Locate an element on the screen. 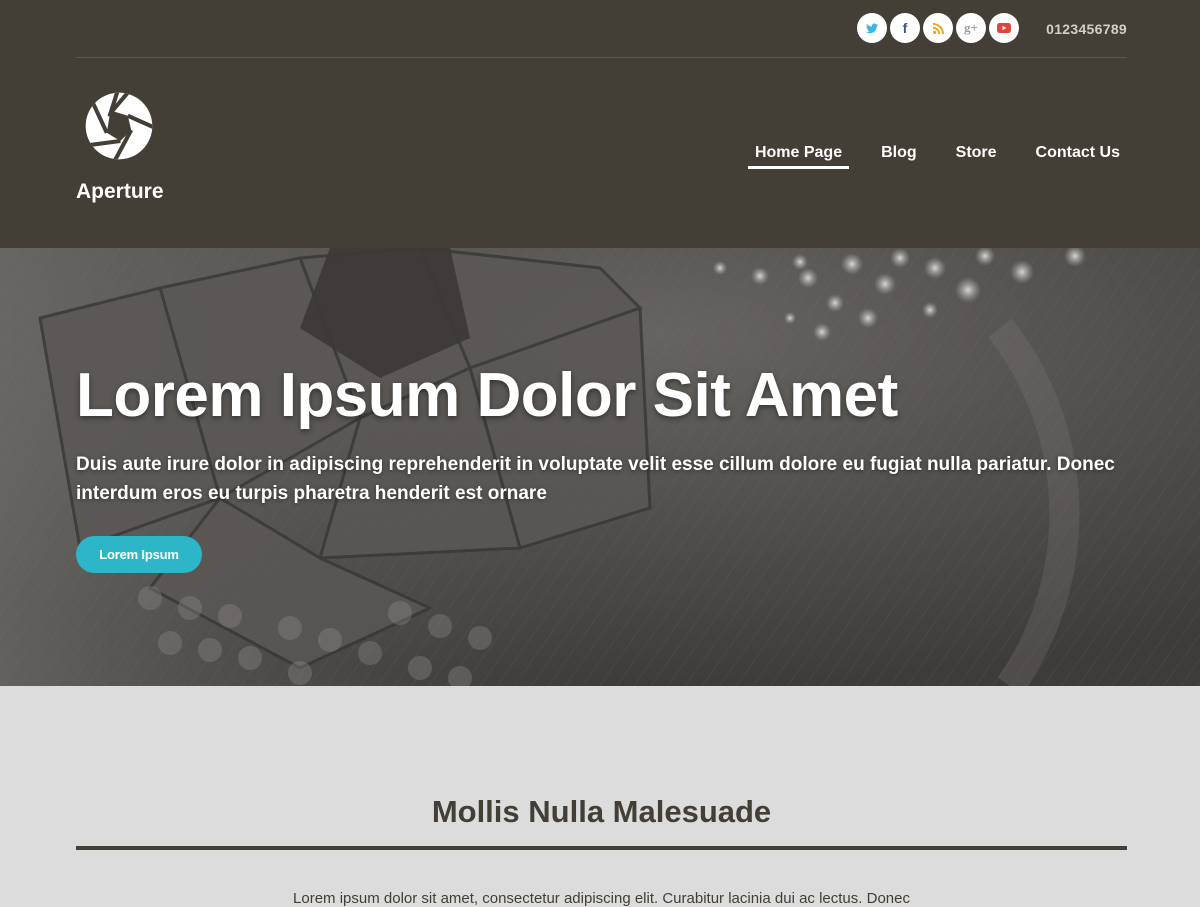  phone-number: 0123456789 is located at coordinates (1086, 29).